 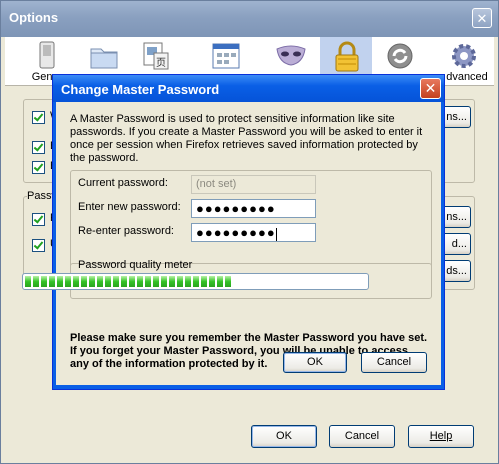 I want to click on reenter-password-label: Re-enter password:, so click(x=126, y=231).